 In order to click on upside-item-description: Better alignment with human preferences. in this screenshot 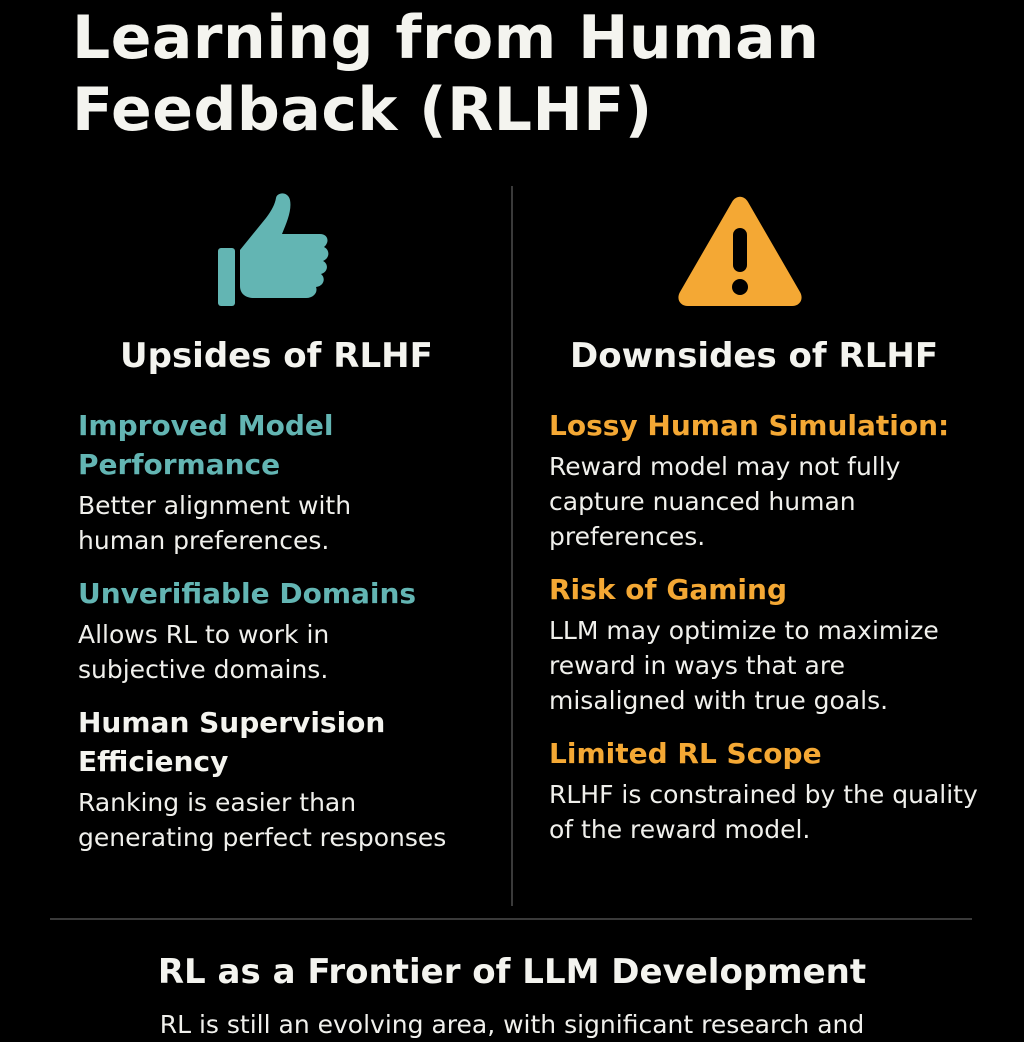, I will do `click(215, 523)`.